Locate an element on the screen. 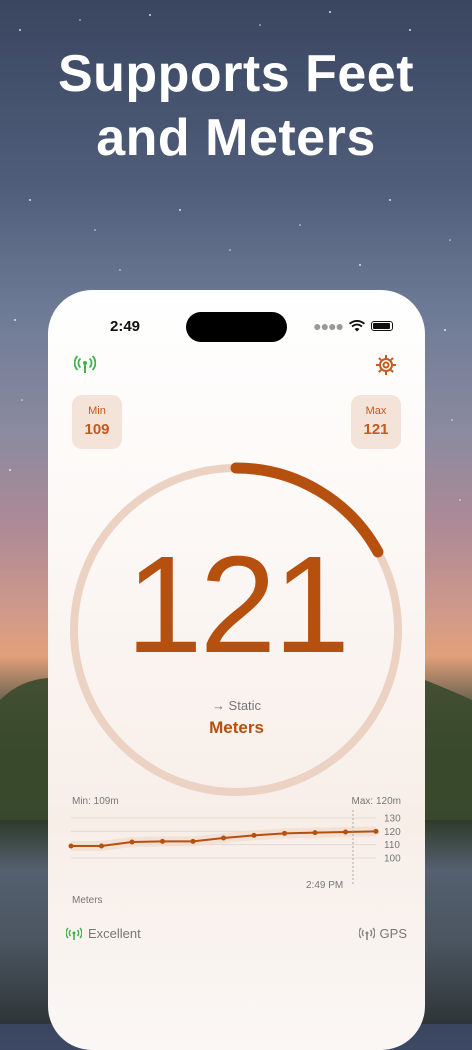  altitude-history-chart: 130 120 110 100 is located at coordinates (234, 847).